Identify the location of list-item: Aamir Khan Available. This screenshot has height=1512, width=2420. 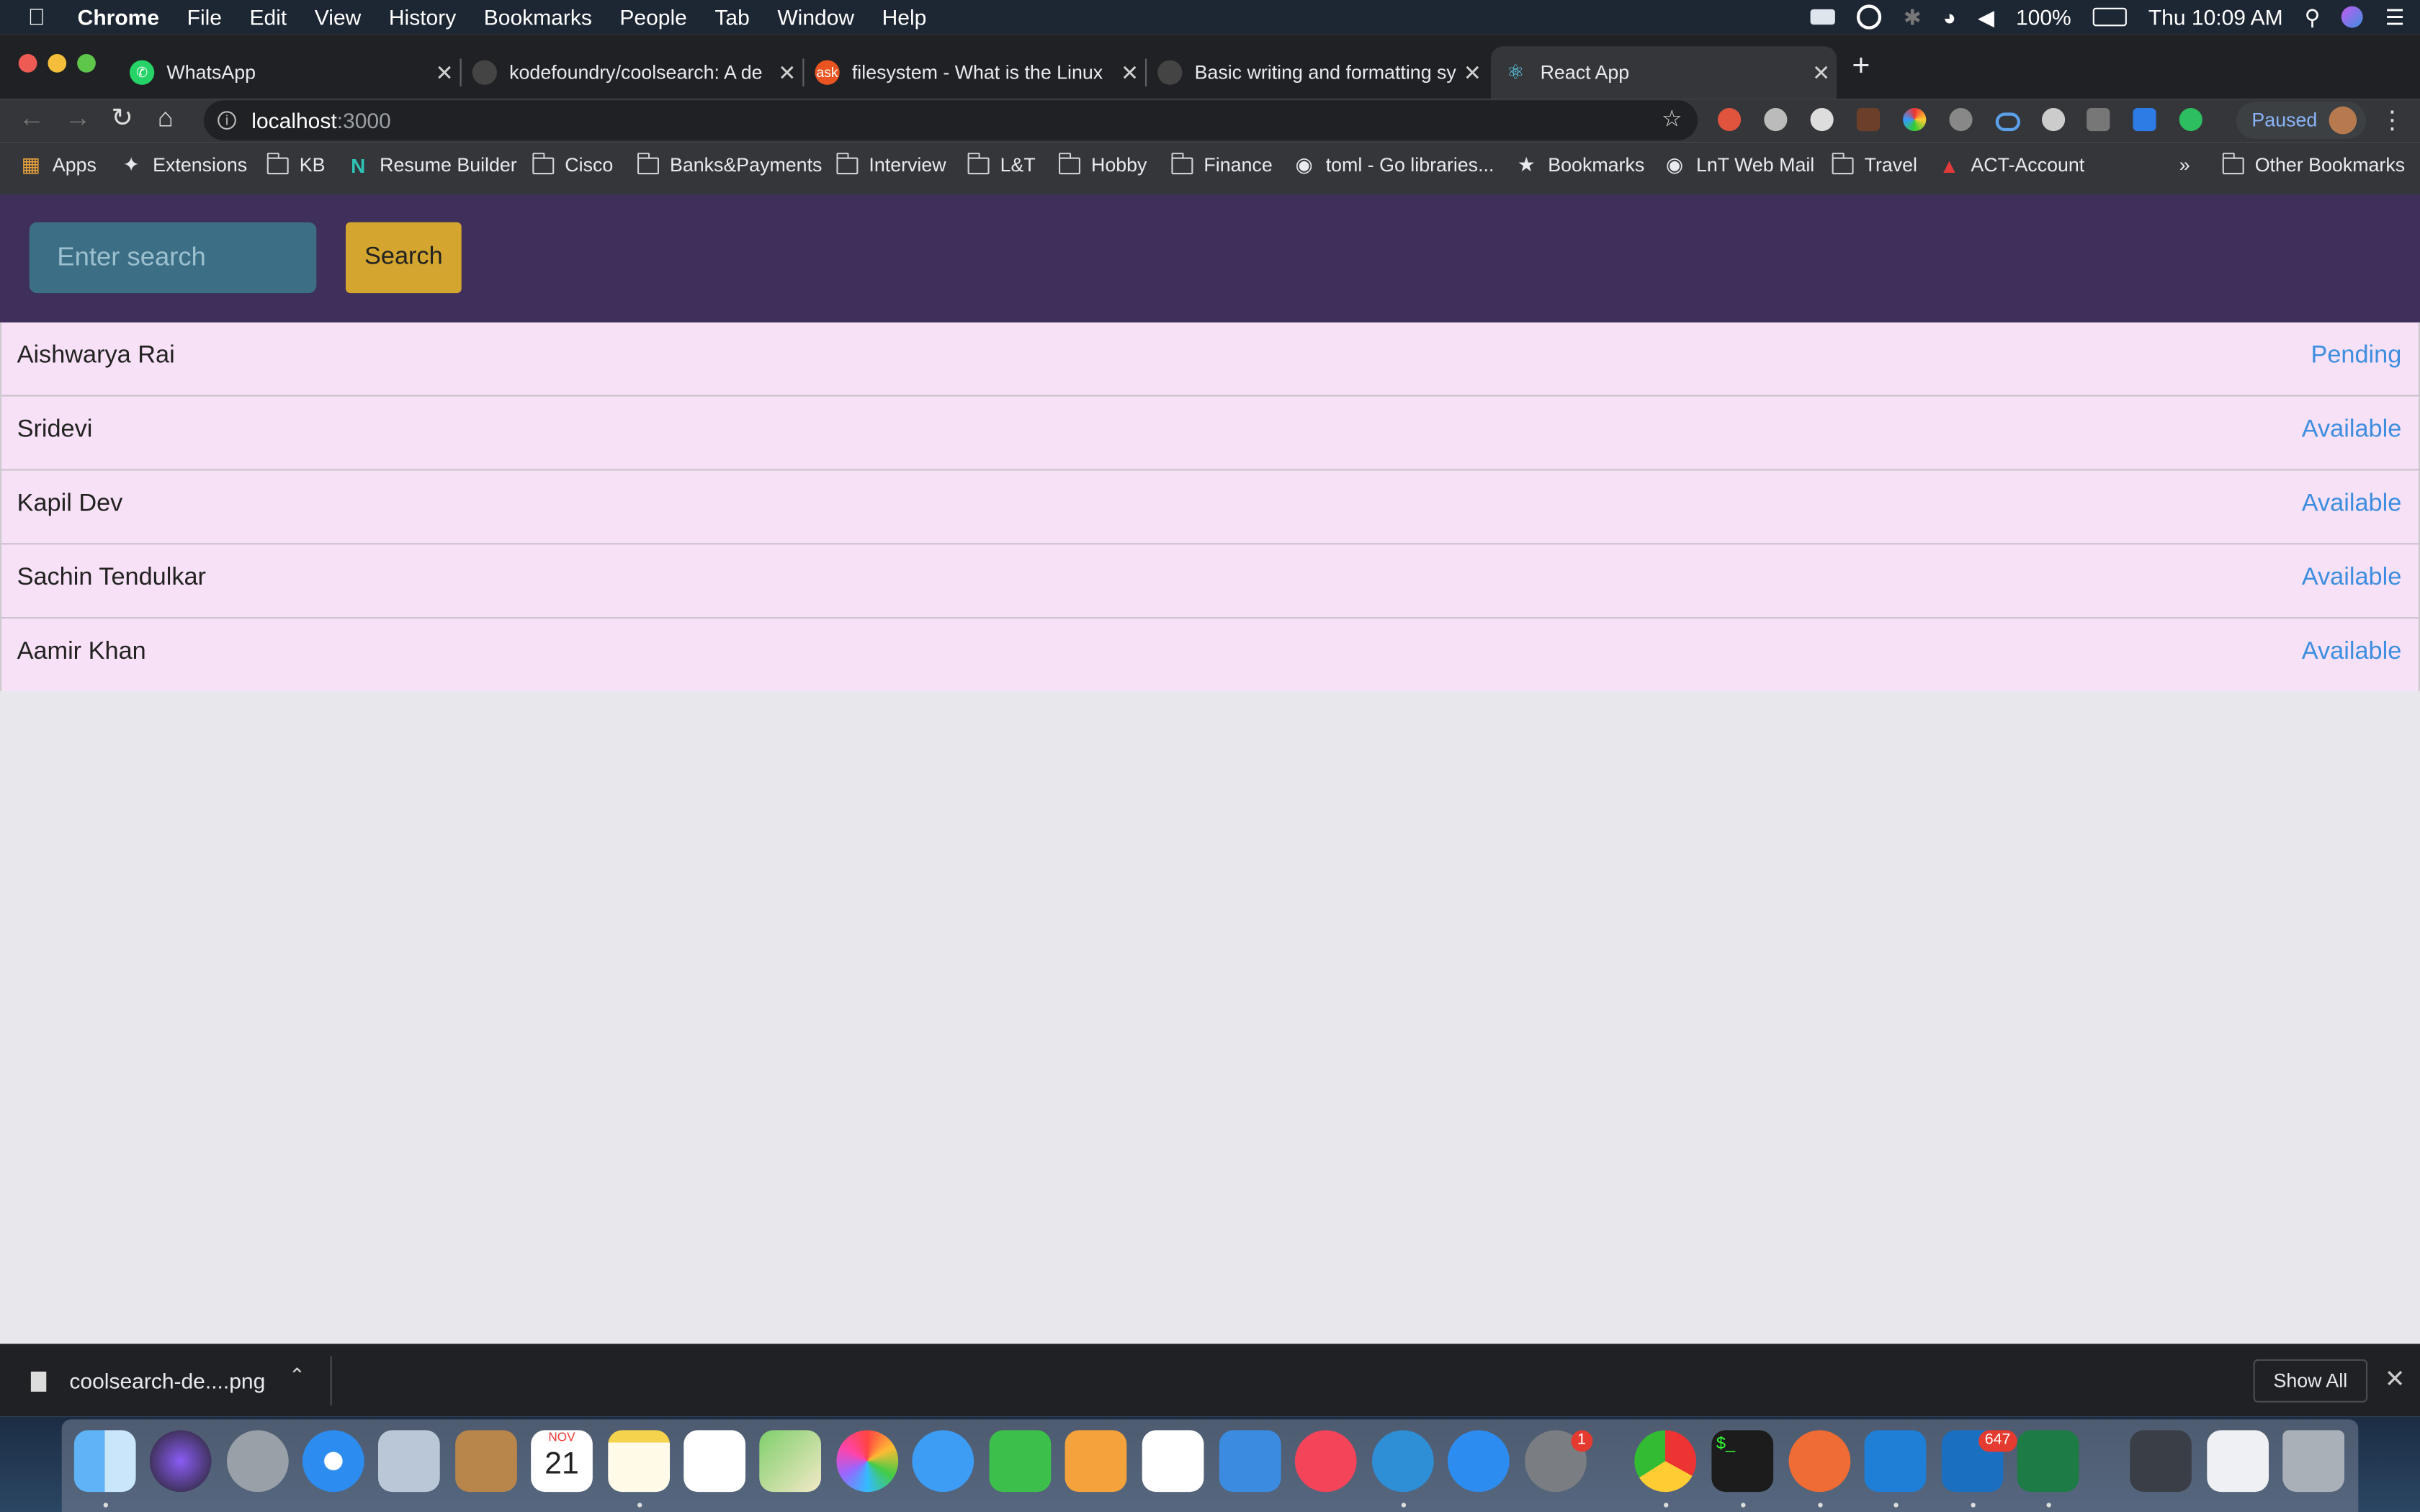
(1210, 654).